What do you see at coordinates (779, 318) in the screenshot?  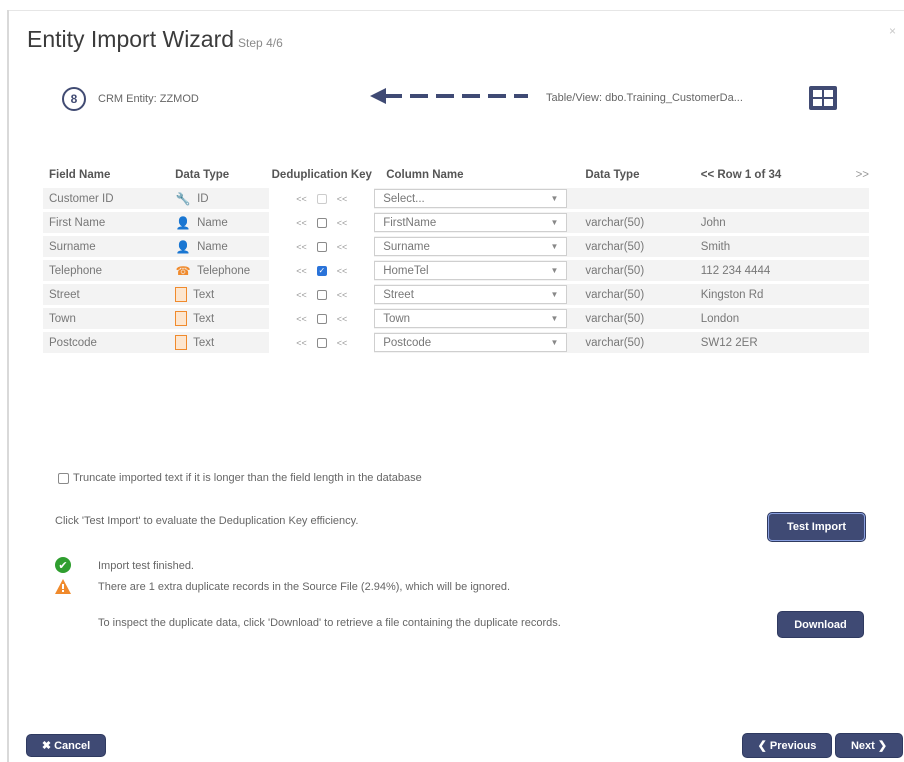 I see `row-value-cell: London` at bounding box center [779, 318].